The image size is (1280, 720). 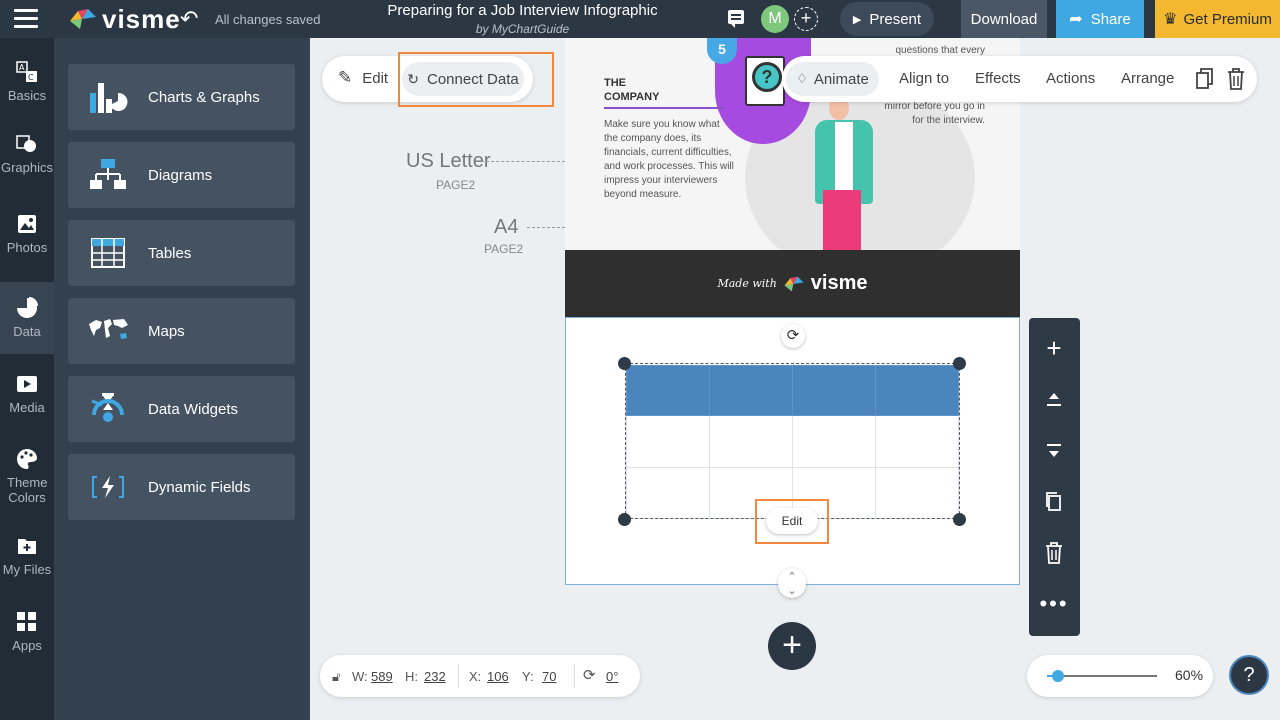 I want to click on rotation-value: 0°, so click(x=612, y=676).